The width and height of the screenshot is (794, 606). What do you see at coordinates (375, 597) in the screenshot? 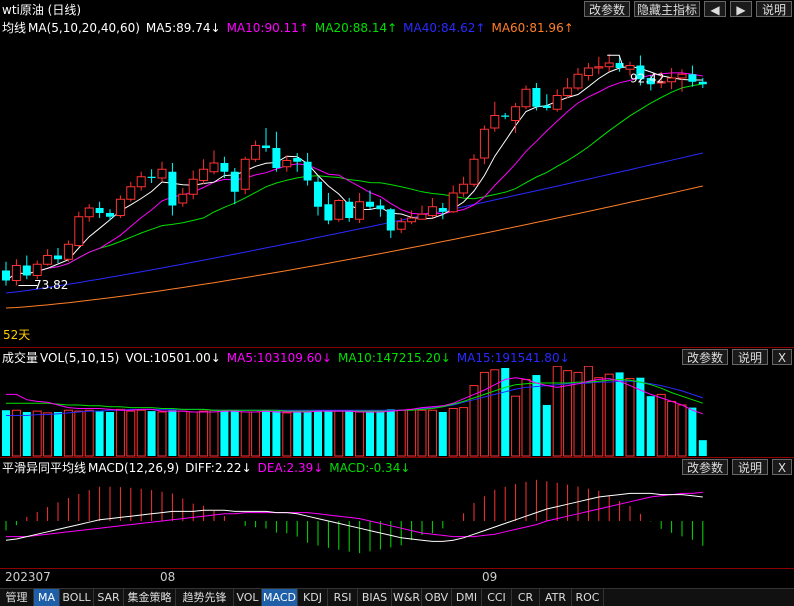
I see `tab-bias: BIAS` at bounding box center [375, 597].